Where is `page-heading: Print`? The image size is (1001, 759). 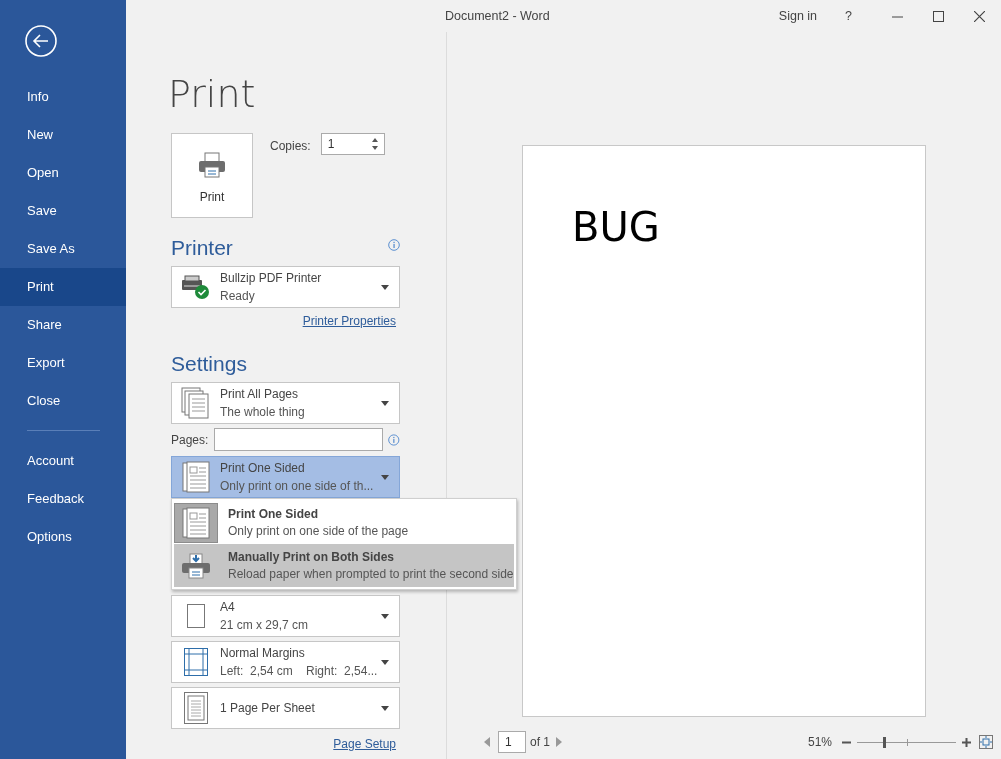
page-heading: Print is located at coordinates (212, 94).